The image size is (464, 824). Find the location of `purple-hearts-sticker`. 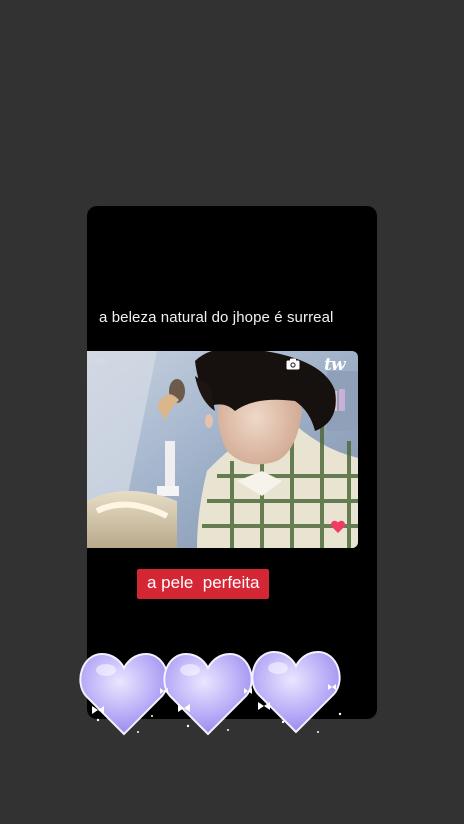

purple-hearts-sticker is located at coordinates (218, 692).